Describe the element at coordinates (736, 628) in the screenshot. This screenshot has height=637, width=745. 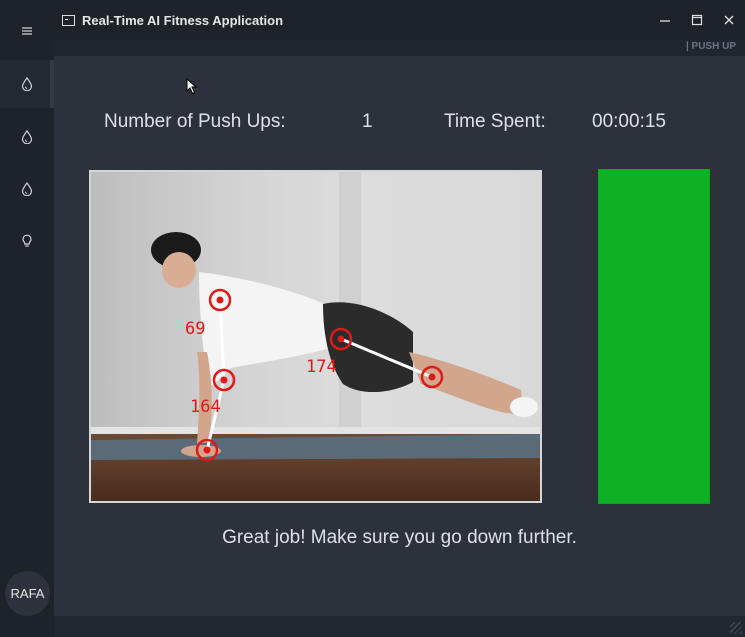
I see `resize-grip-icon` at that location.